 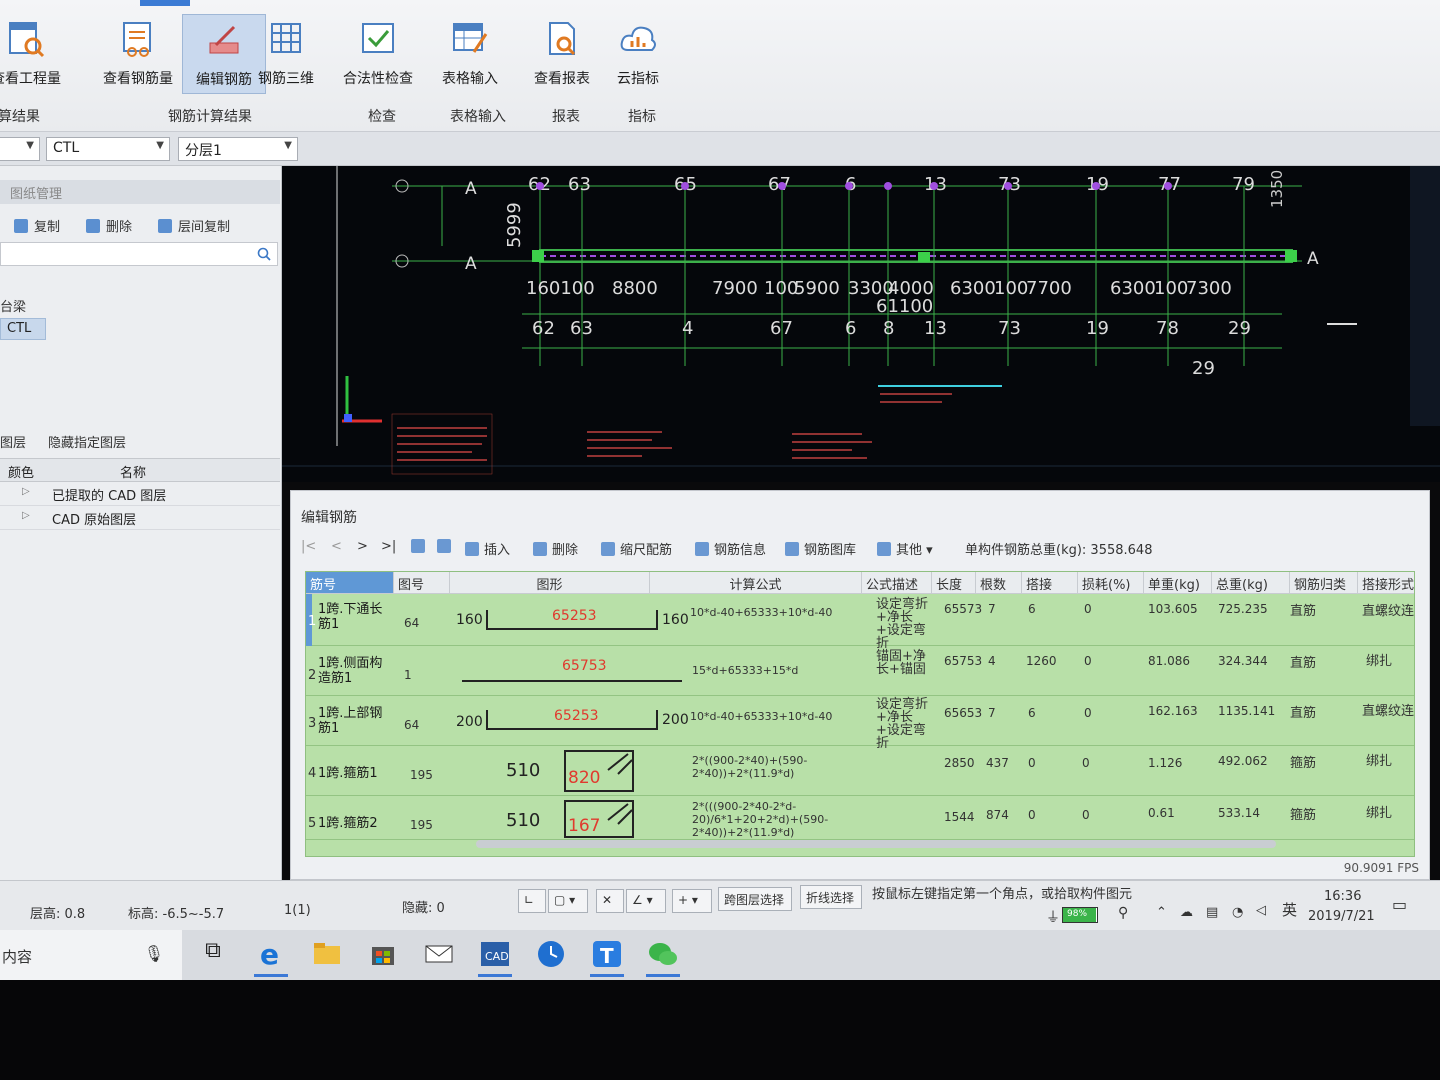 I want to click on col-header: 图形, so click(x=550, y=583).